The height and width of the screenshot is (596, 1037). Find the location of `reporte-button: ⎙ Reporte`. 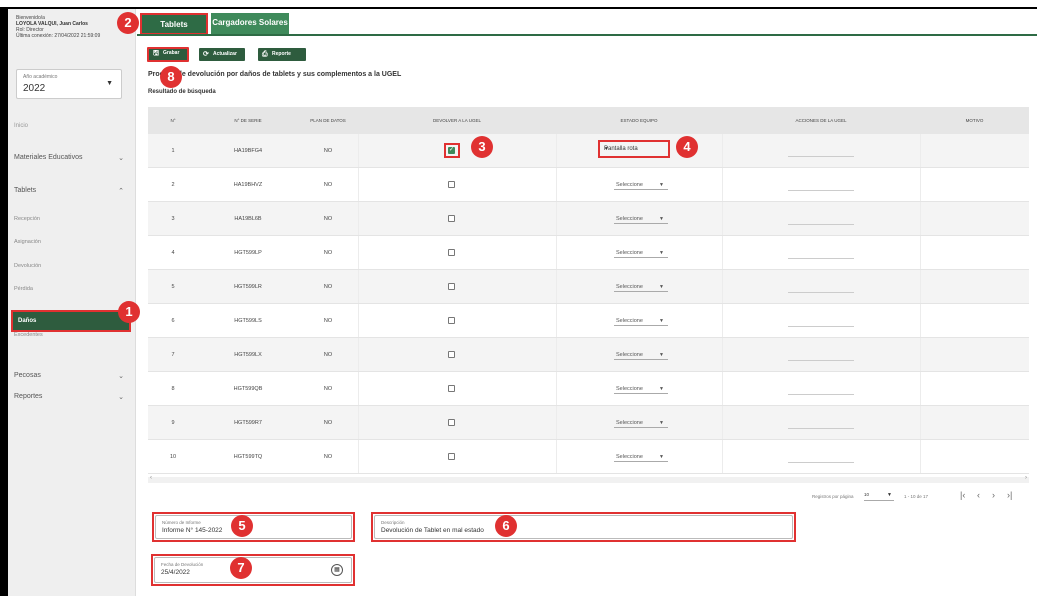

reporte-button: ⎙ Reporte is located at coordinates (282, 54).